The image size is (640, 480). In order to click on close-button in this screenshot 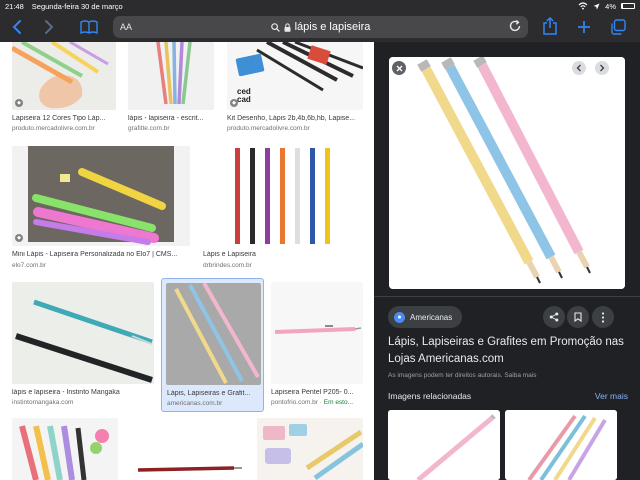, I will do `click(399, 68)`.